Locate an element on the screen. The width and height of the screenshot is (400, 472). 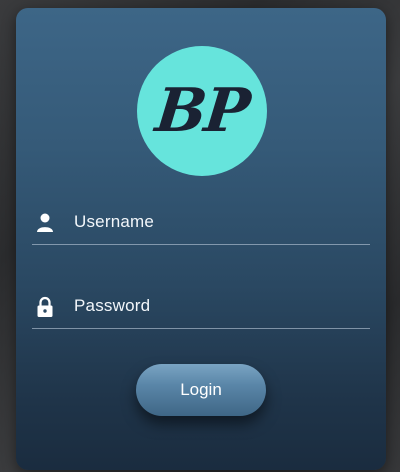
logo-text: BP is located at coordinates (202, 111).